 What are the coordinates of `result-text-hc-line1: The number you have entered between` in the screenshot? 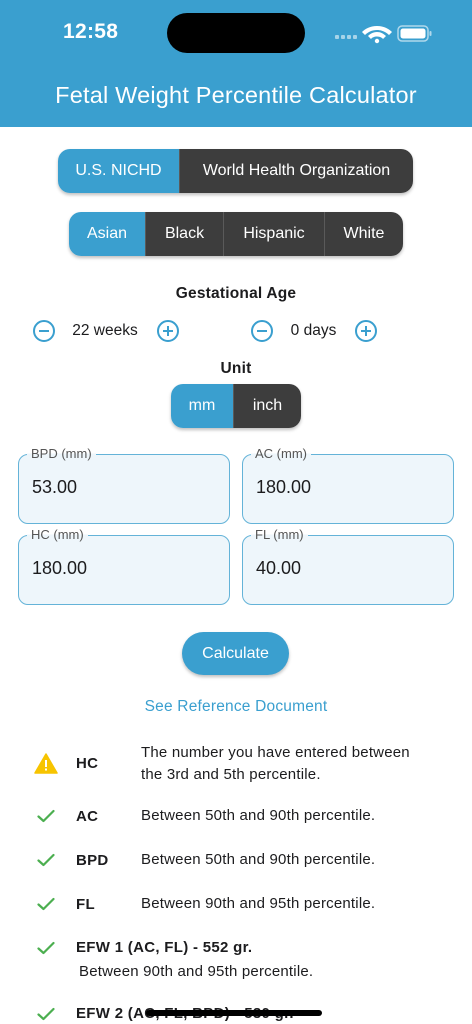 It's located at (275, 752).